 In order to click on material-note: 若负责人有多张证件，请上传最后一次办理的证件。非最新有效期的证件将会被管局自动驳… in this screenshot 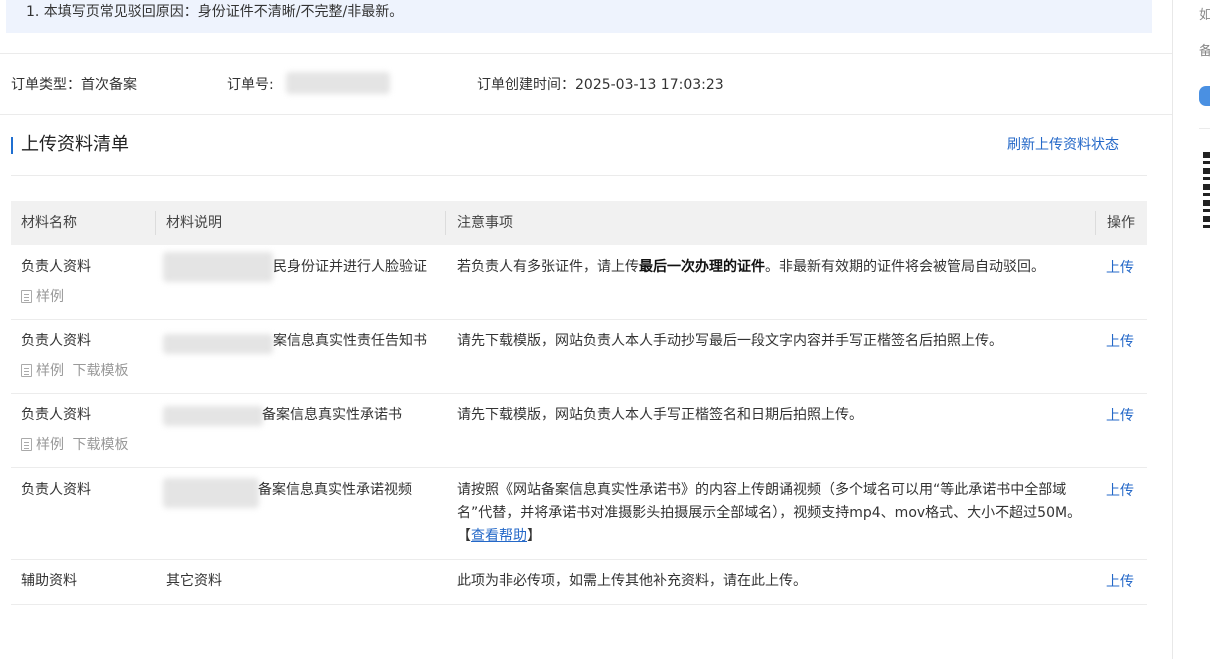, I will do `click(751, 267)`.